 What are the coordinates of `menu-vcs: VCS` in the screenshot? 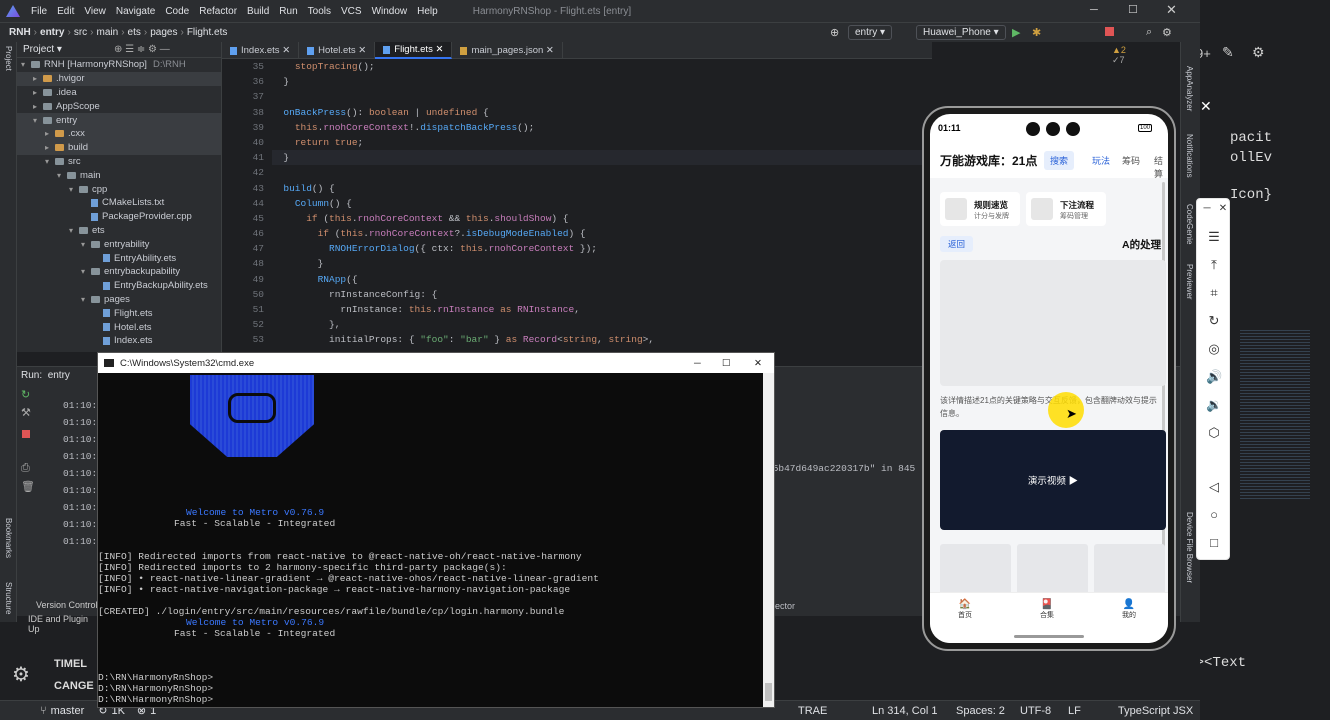 It's located at (351, 11).